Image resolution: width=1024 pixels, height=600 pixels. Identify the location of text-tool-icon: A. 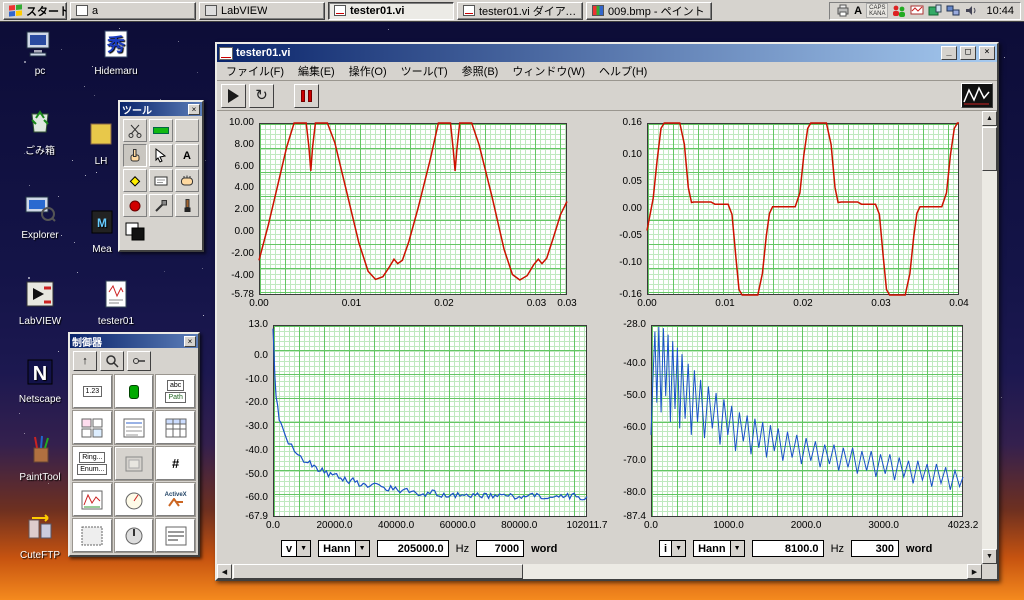
(187, 155).